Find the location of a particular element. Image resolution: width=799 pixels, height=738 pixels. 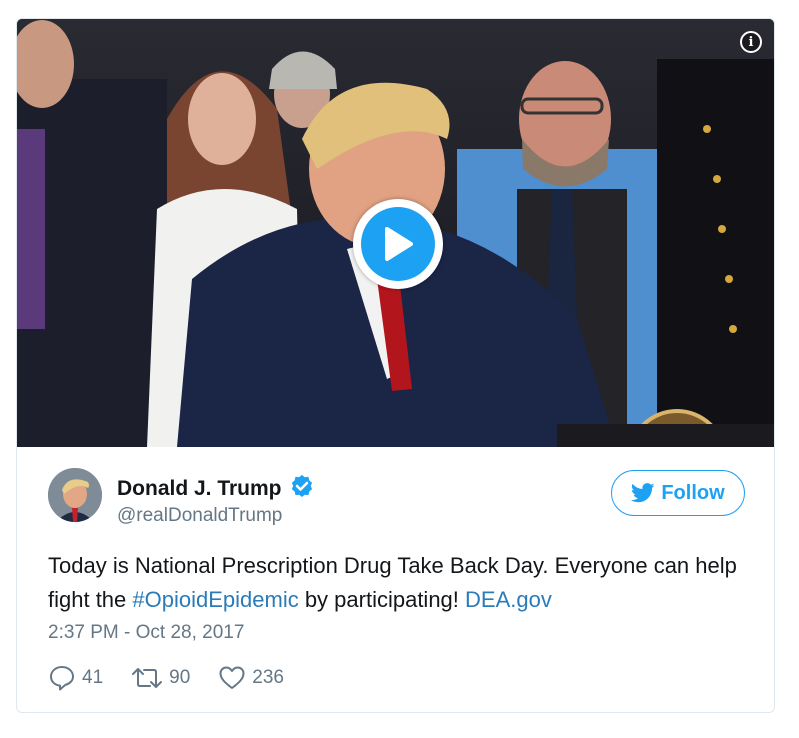

verified-badge-icon is located at coordinates (302, 488).